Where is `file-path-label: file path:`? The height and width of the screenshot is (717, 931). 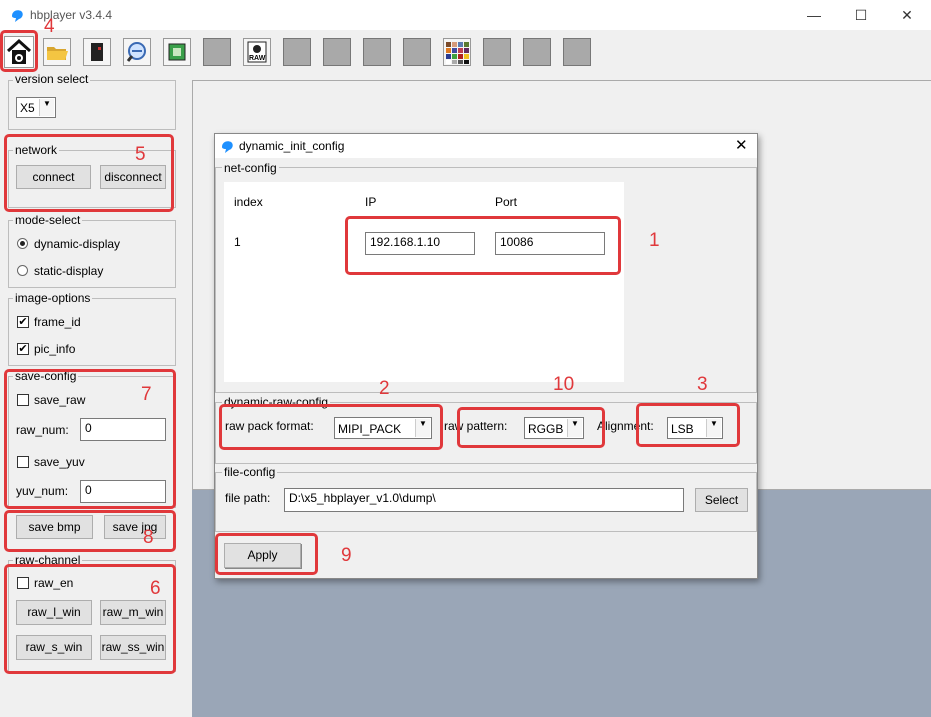
file-path-label: file path: is located at coordinates (248, 498).